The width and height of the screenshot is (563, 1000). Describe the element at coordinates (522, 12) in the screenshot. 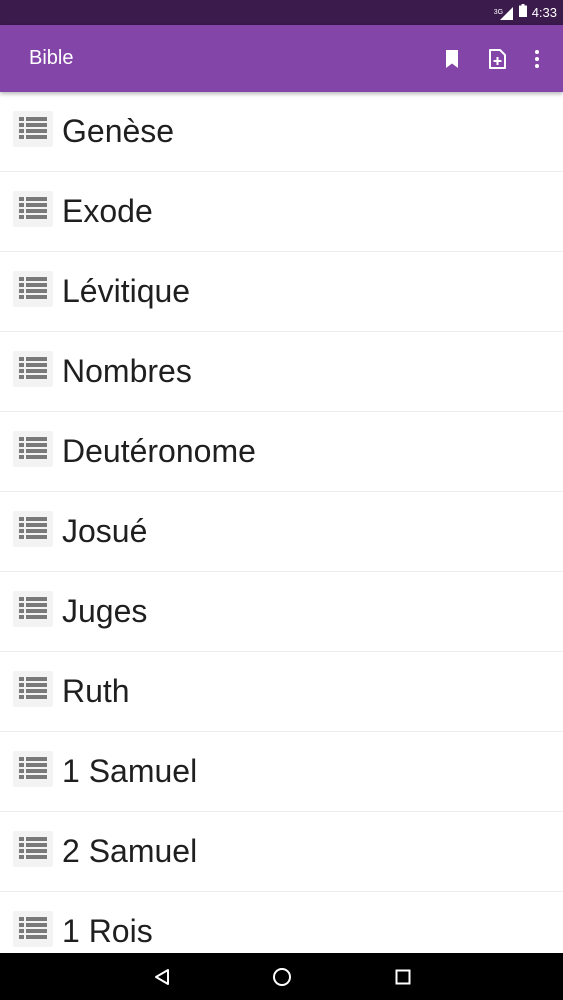

I see `battery-icon` at that location.